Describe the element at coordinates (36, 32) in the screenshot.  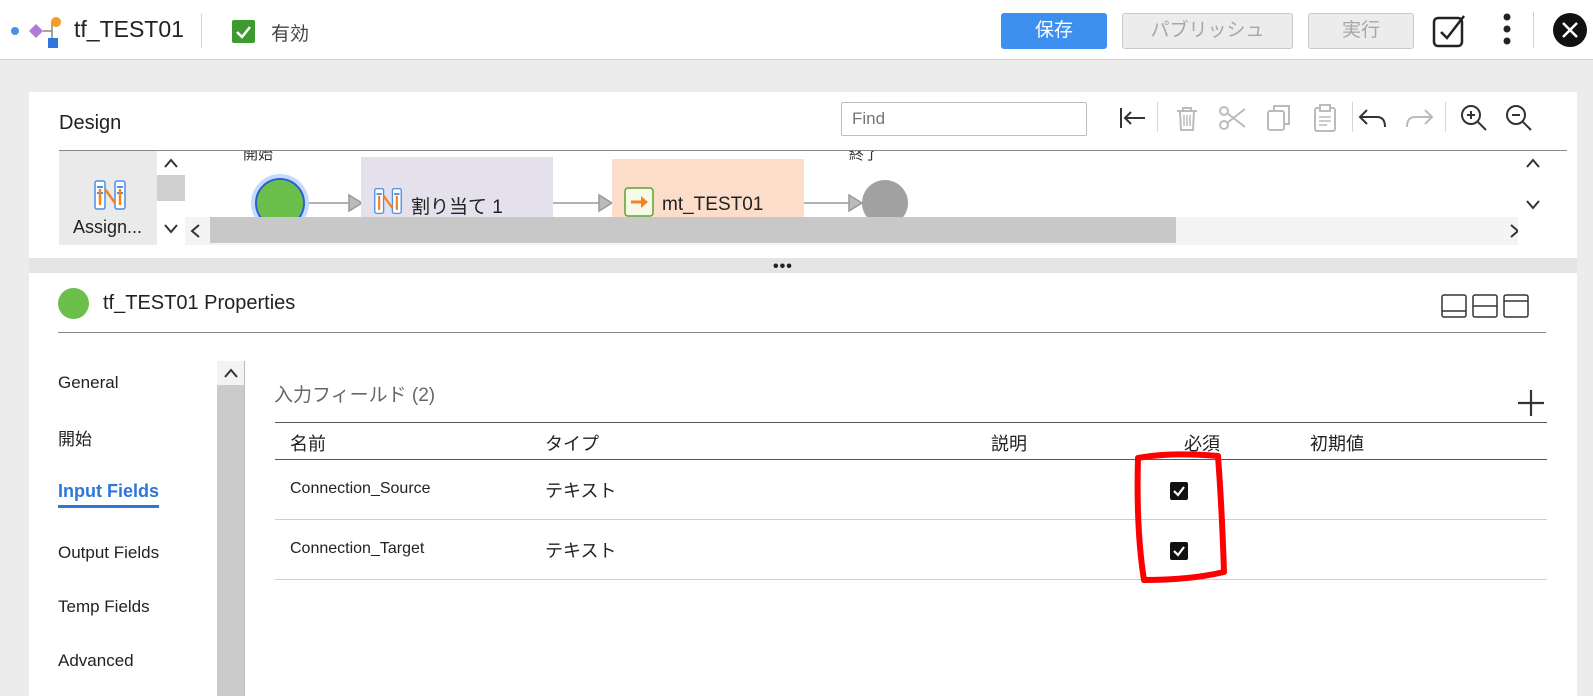
I see `taskflow-logo-icon` at that location.